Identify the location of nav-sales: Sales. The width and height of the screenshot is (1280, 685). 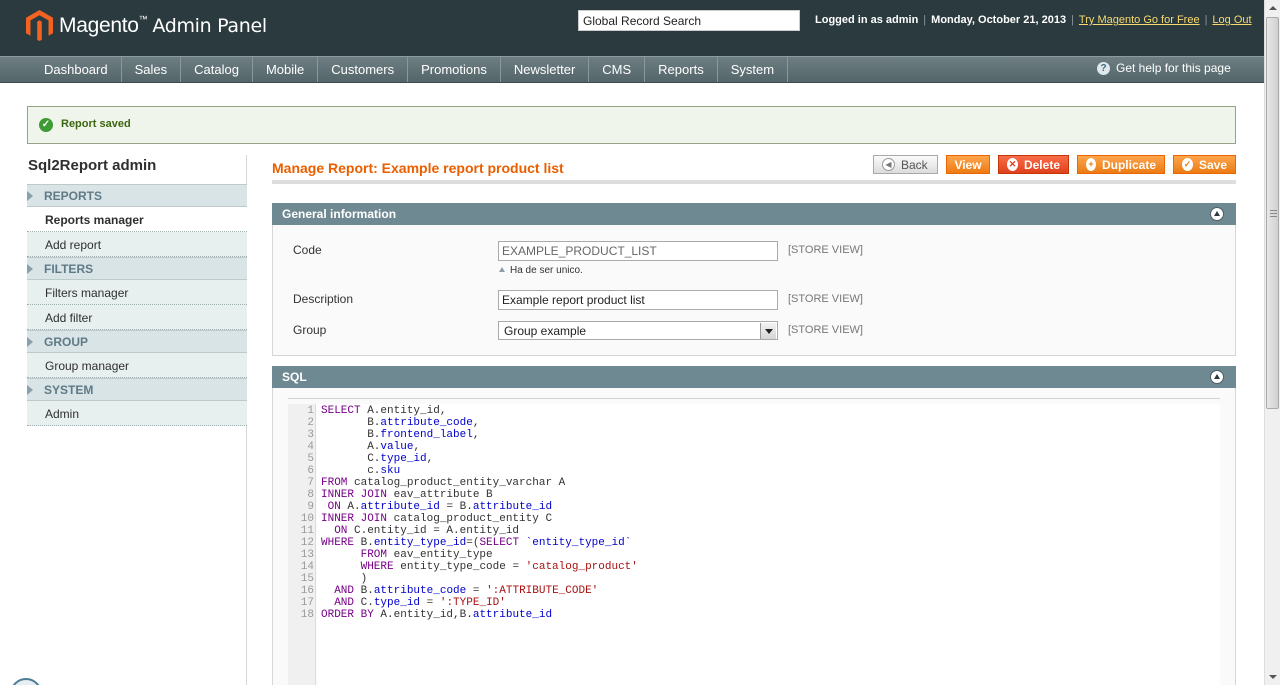
(152, 69).